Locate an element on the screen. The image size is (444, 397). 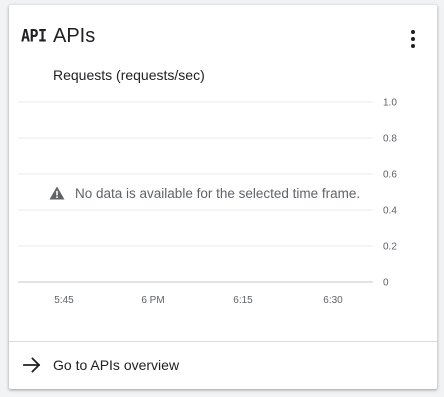
more-vert-icon is located at coordinates (413, 39).